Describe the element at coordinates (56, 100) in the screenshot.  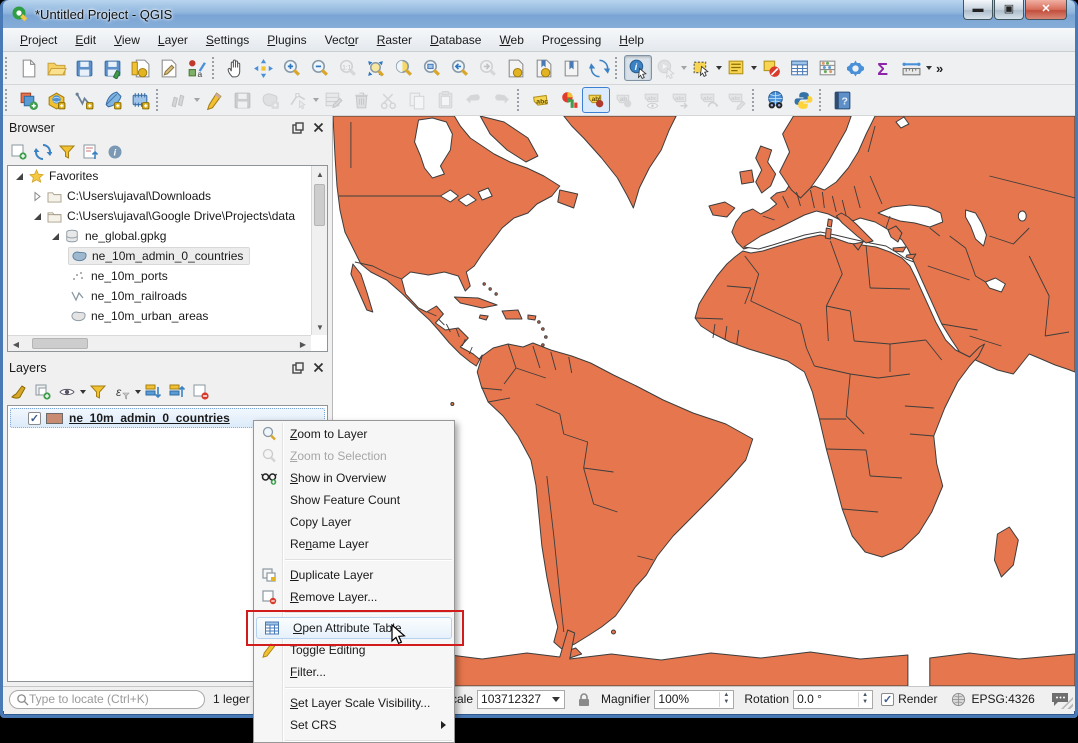
I see `new-geopackage-layer-button` at that location.